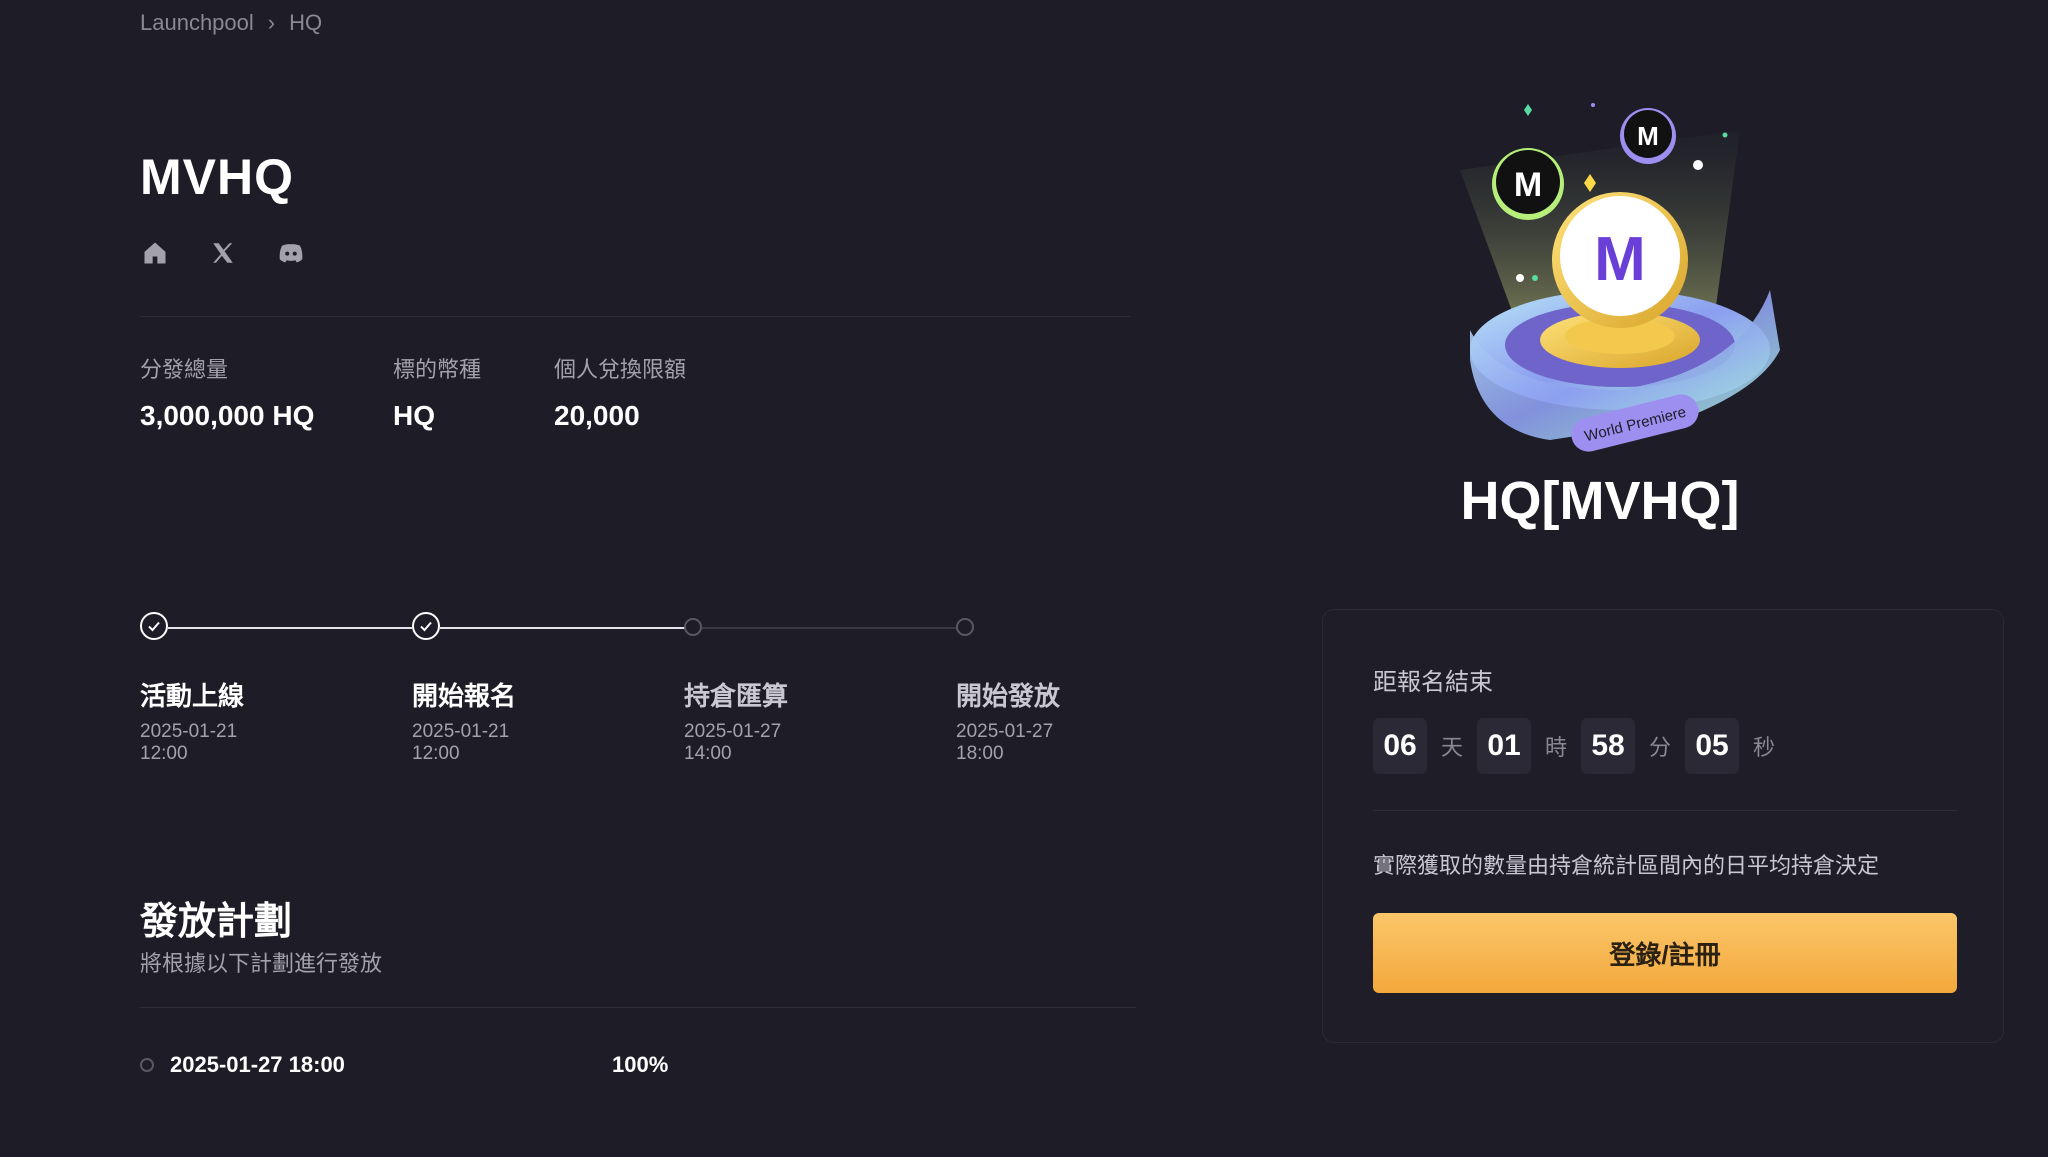  I want to click on timeline-step-time: 2025-01-27 18:00, so click(1005, 742).